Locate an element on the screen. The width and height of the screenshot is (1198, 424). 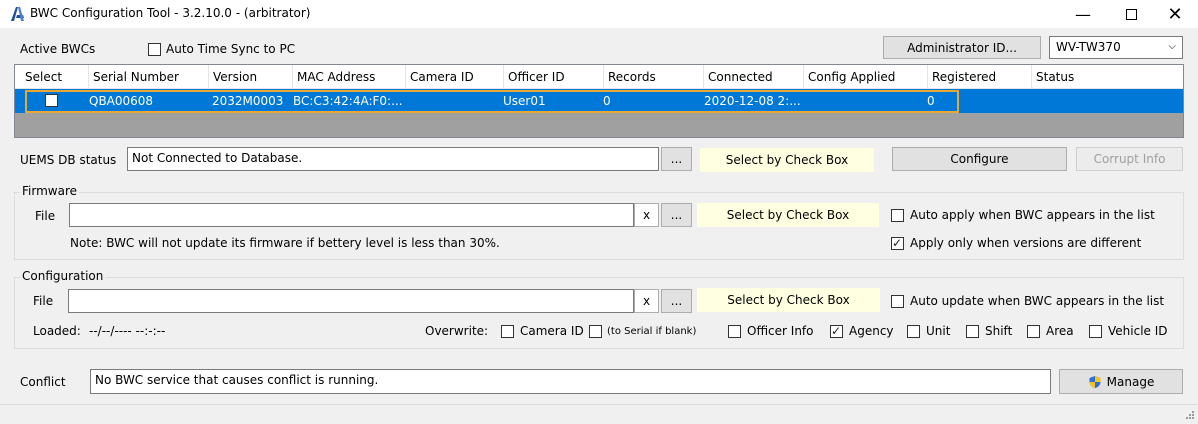
firmware-select-hint: Select by Check Box is located at coordinates (788, 215).